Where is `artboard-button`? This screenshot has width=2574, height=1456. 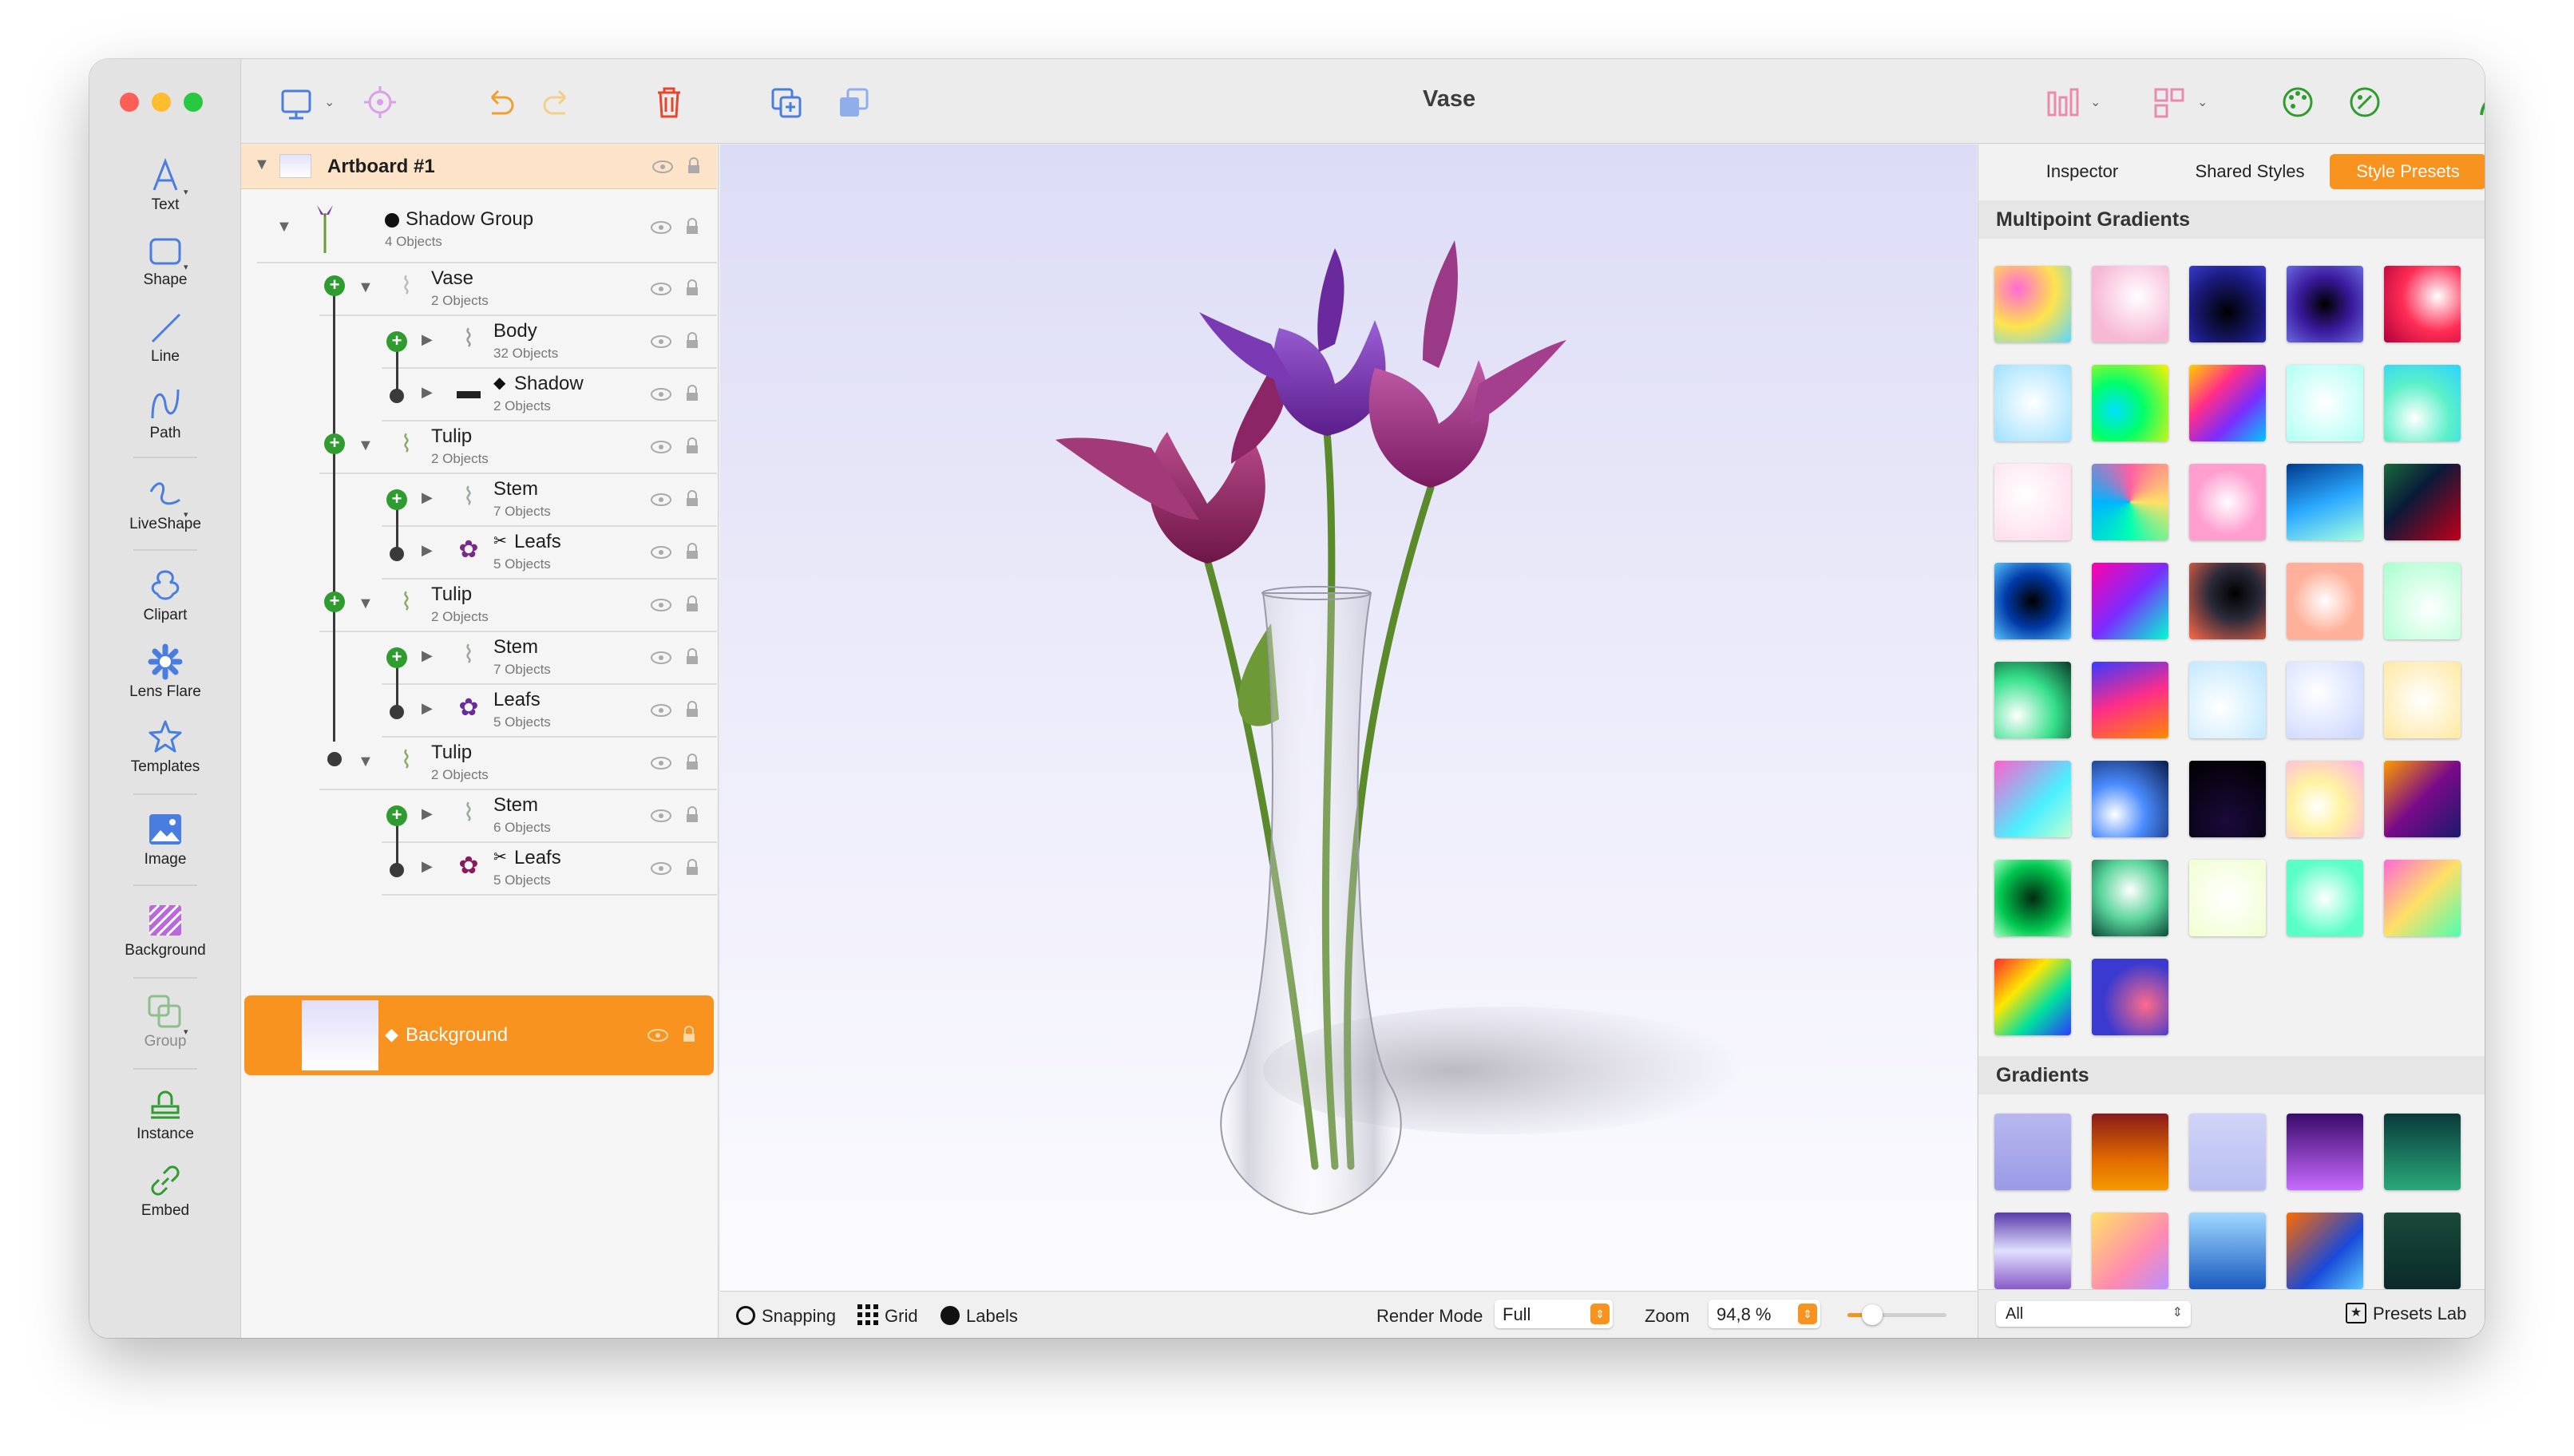
artboard-button is located at coordinates (297, 102).